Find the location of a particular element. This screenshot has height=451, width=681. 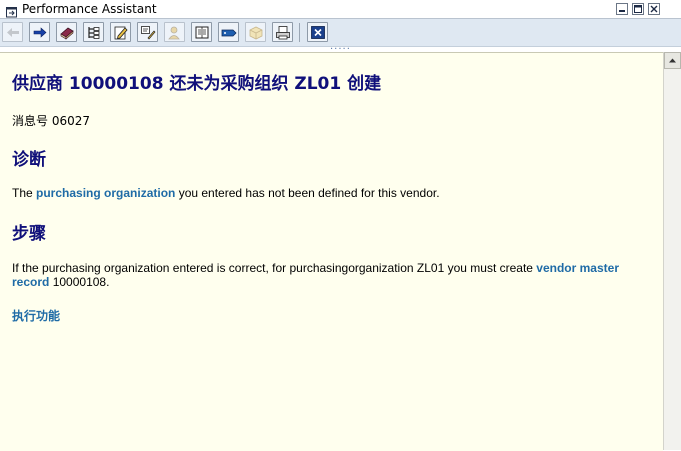

close-icon is located at coordinates (318, 32).